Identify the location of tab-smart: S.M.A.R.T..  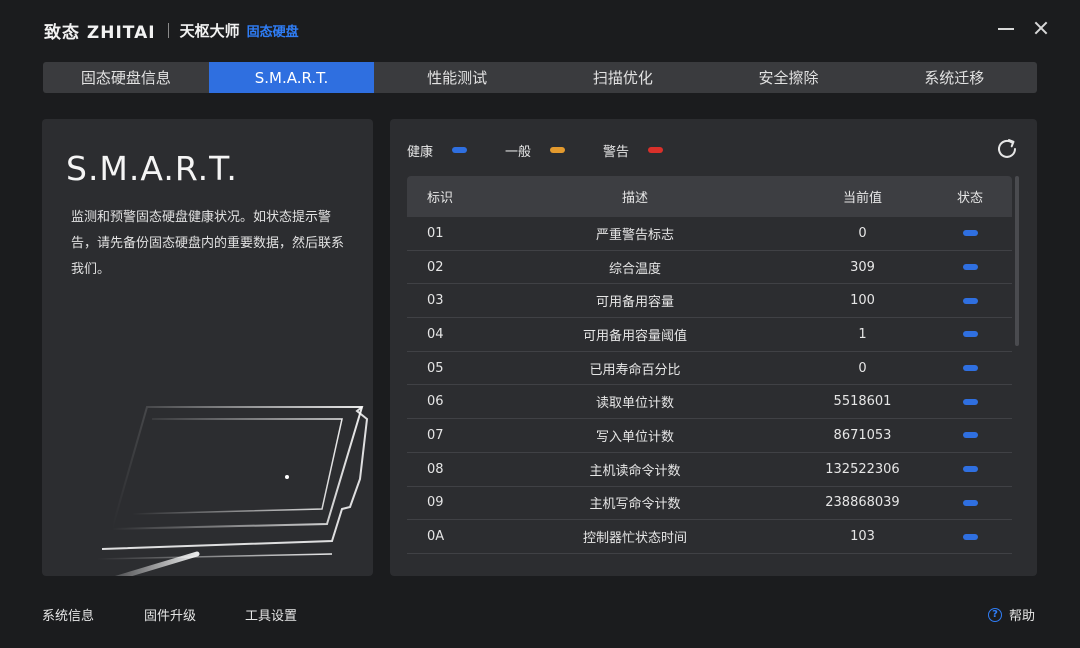
(291, 77).